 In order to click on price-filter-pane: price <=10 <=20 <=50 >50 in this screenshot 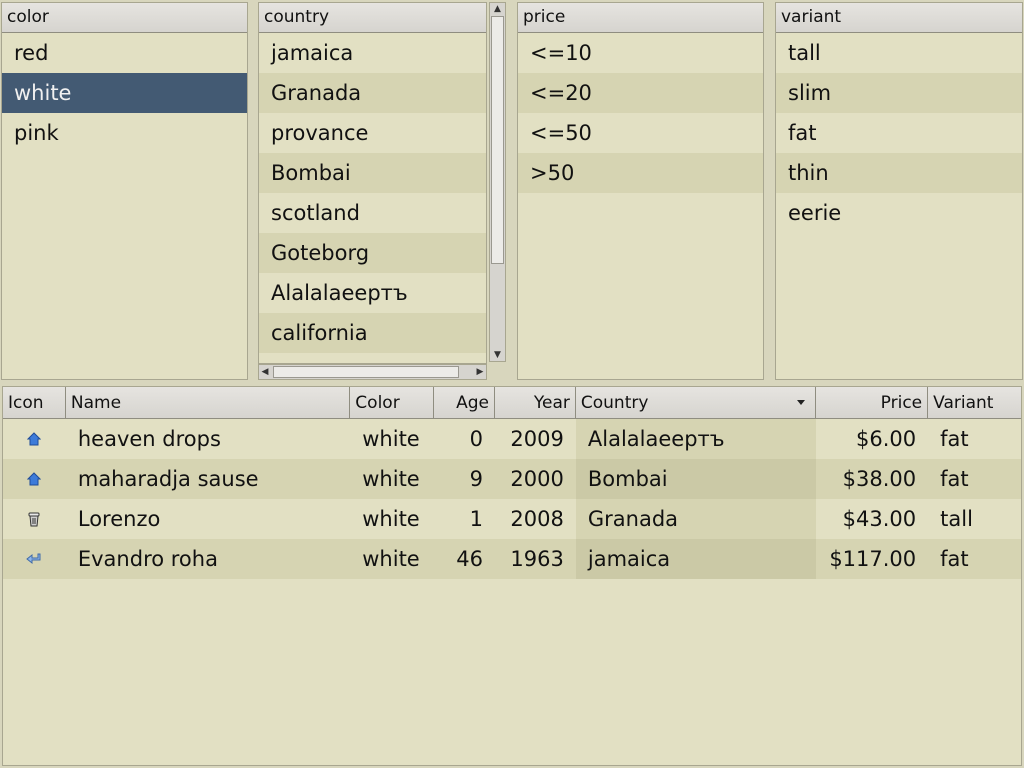, I will do `click(640, 191)`.